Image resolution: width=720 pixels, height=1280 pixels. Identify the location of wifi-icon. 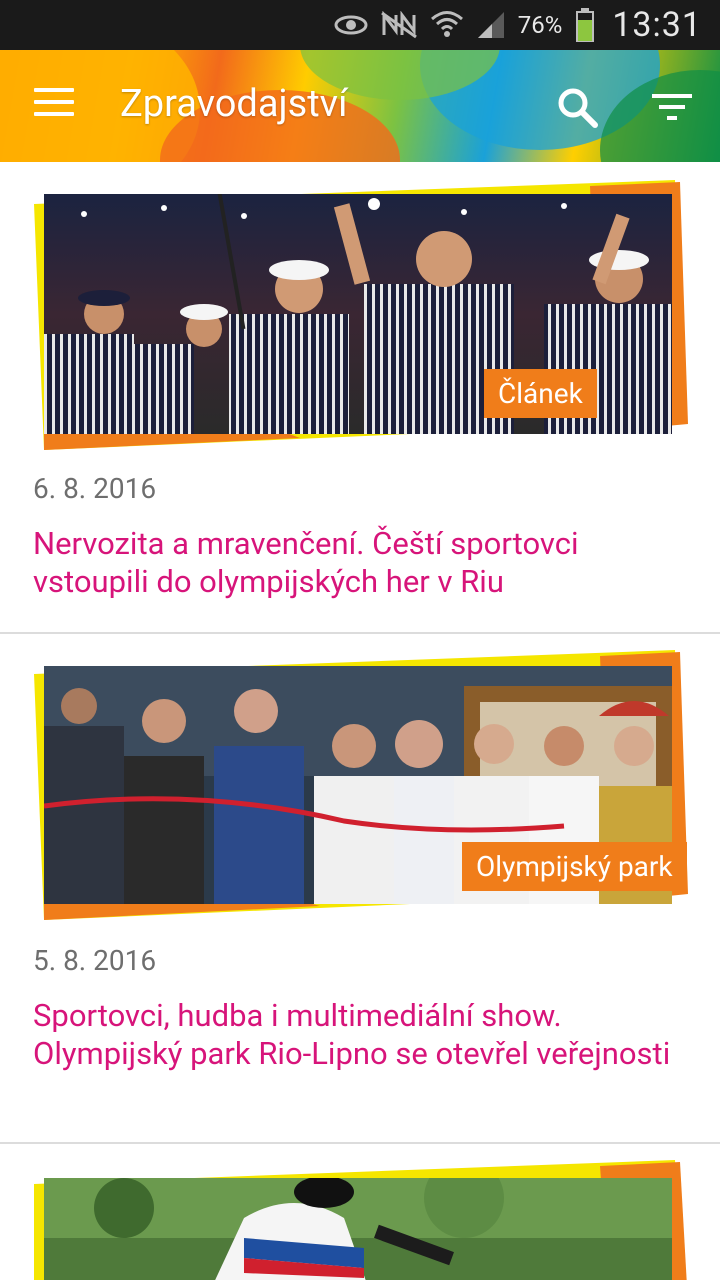
(447, 25).